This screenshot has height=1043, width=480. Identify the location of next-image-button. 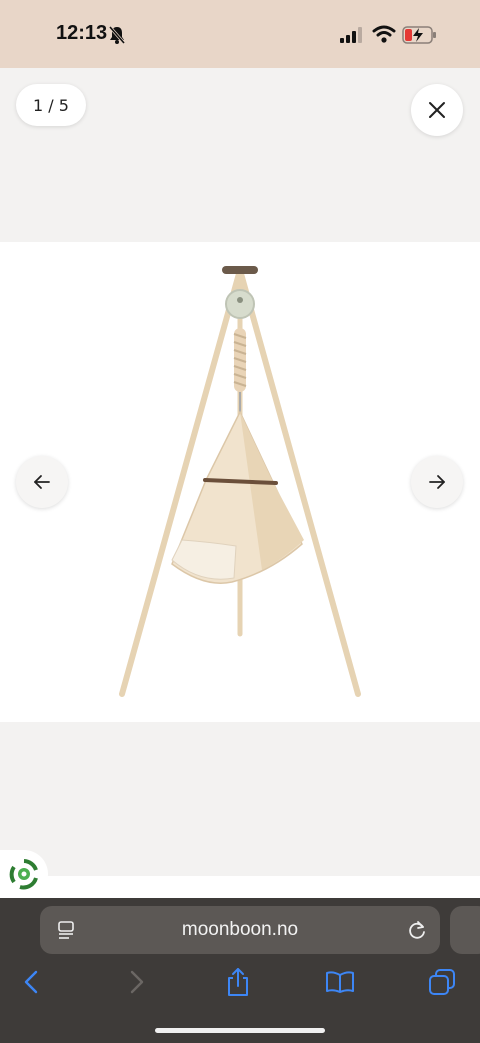
(437, 482).